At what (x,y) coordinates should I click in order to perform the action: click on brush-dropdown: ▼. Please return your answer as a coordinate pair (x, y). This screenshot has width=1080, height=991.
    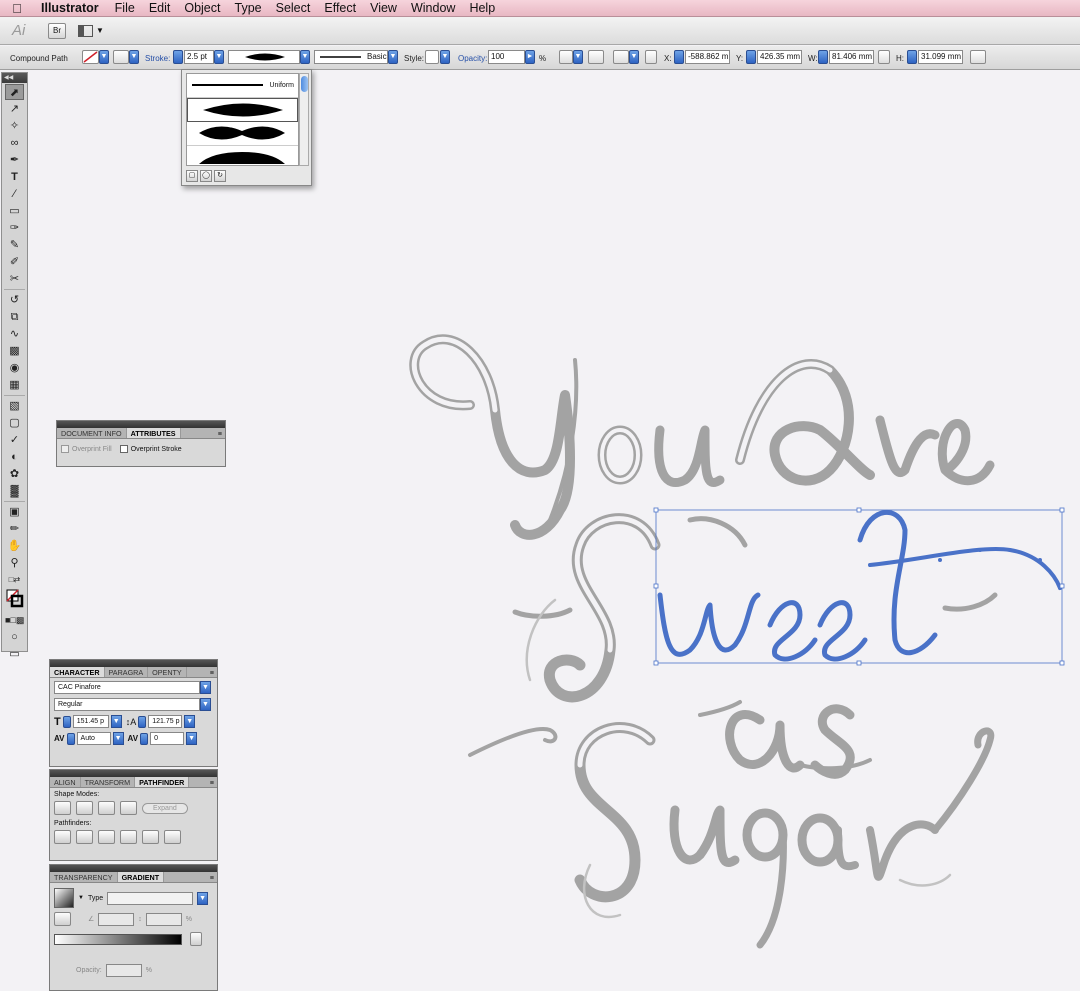
    Looking at the image, I should click on (393, 57).